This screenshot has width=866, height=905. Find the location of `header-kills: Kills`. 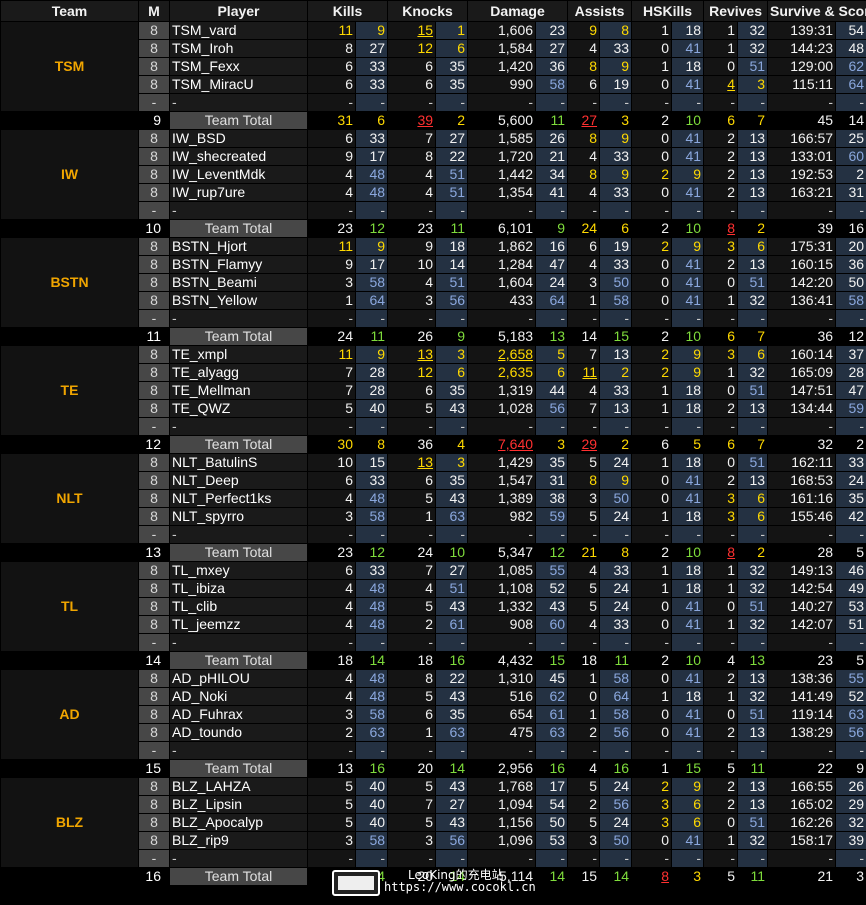

header-kills: Kills is located at coordinates (347, 11).